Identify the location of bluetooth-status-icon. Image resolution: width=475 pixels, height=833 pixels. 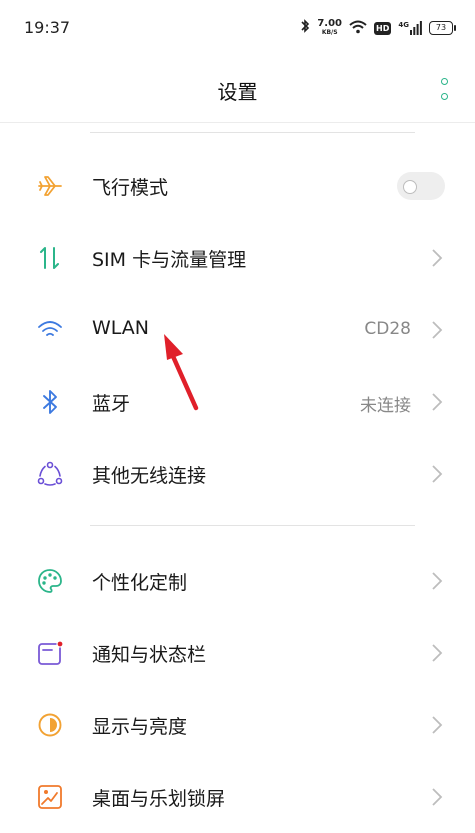
(305, 28).